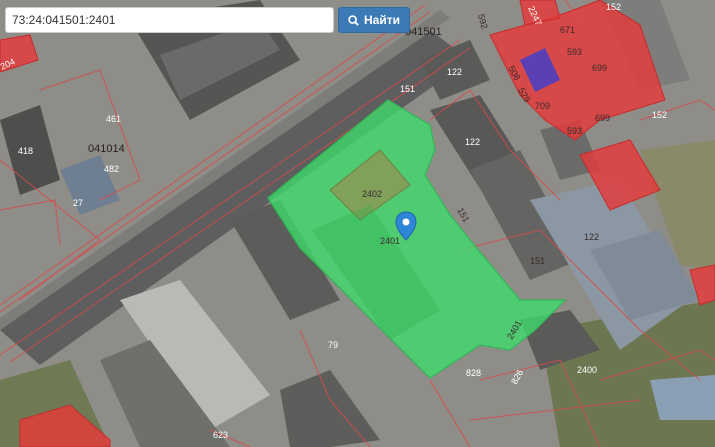 Image resolution: width=715 pixels, height=447 pixels. I want to click on cadastral-search-input, so click(169, 20).